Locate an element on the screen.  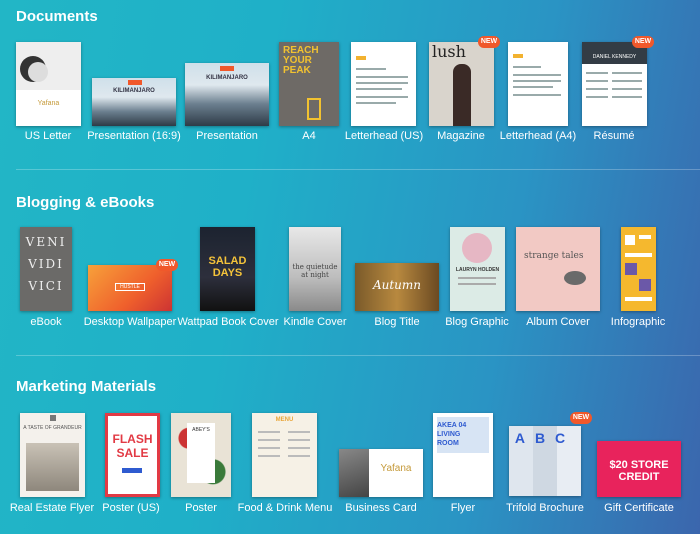
thumb-text: ABC is located at coordinates (545, 438).